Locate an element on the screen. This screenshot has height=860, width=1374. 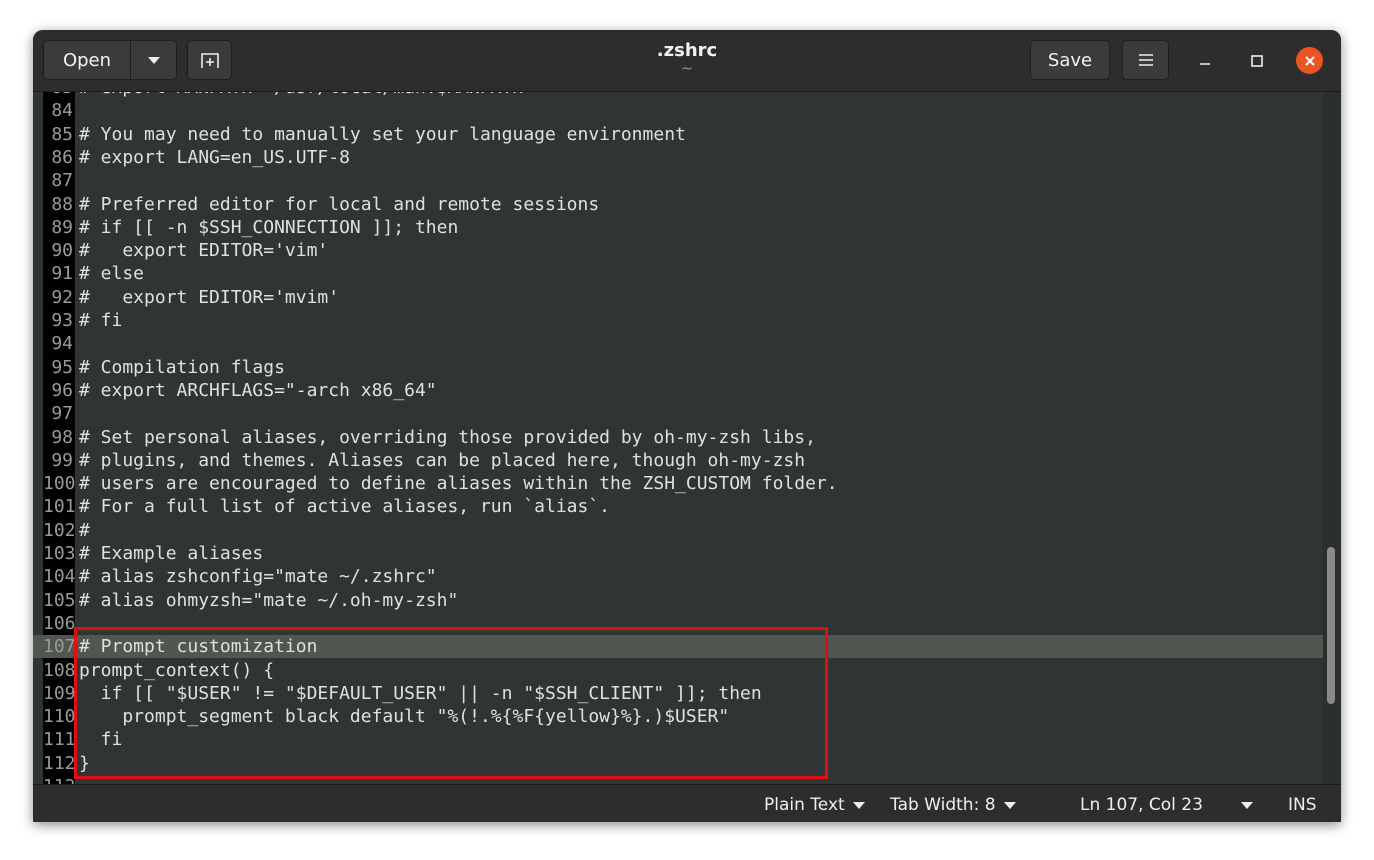
menu-button is located at coordinates (1145, 60).